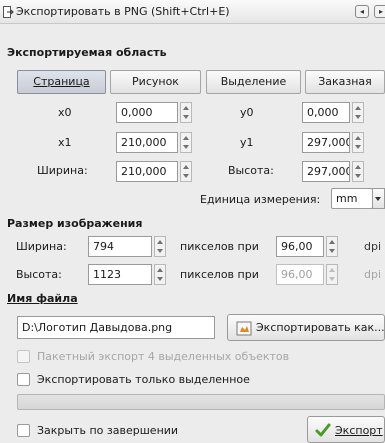  What do you see at coordinates (300, 274) in the screenshot?
I see `dpi-y-field: 96,00` at bounding box center [300, 274].